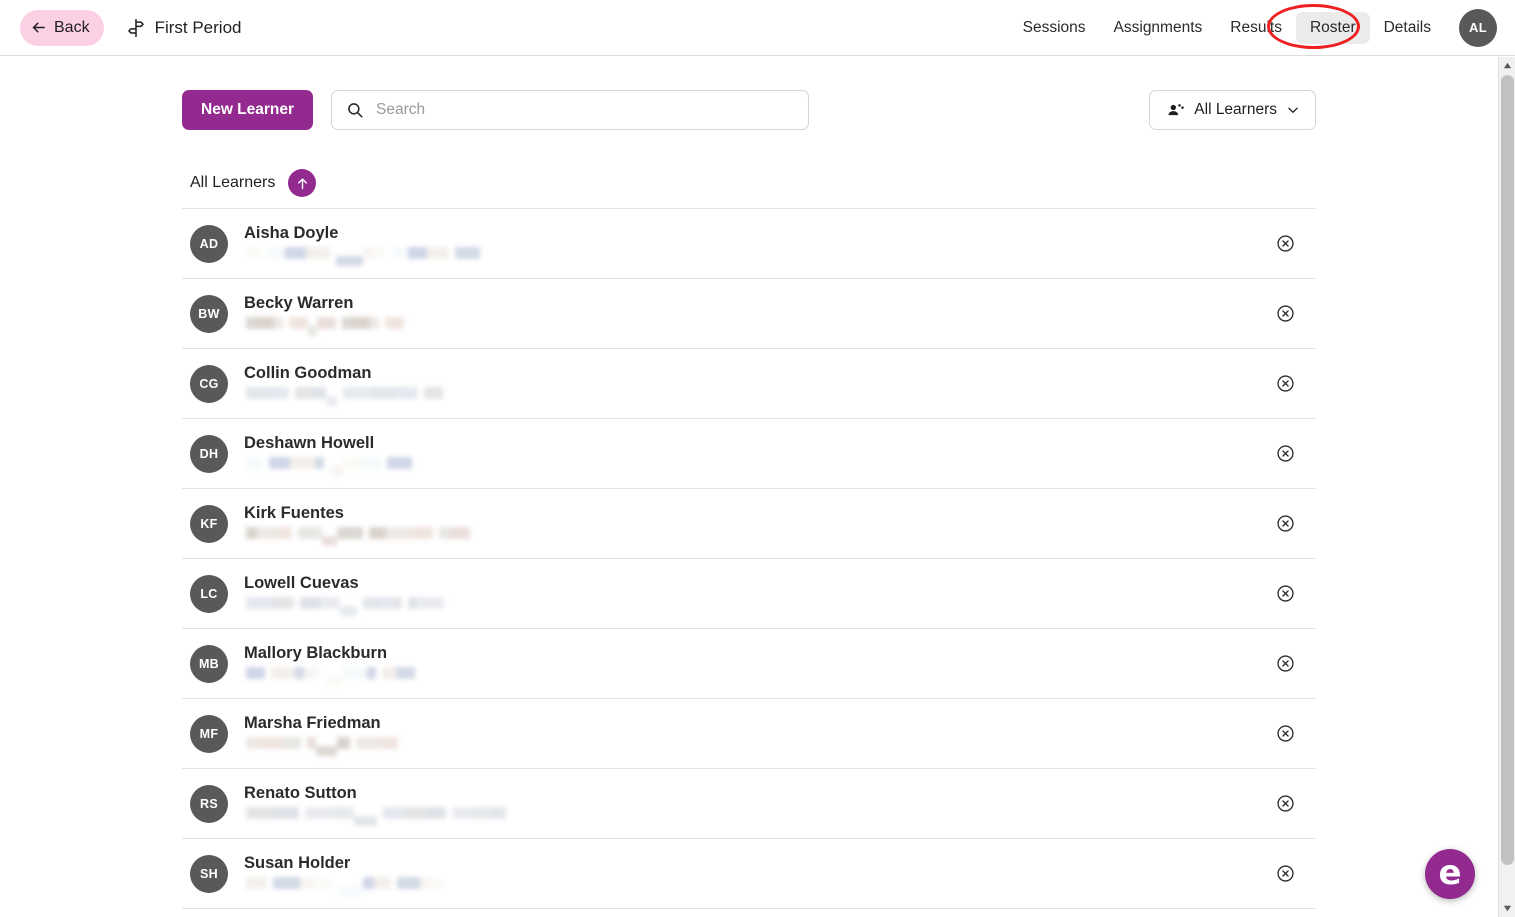 The image size is (1515, 917). What do you see at coordinates (749, 804) in the screenshot?
I see `learner-row: RS Renato Sutton` at bounding box center [749, 804].